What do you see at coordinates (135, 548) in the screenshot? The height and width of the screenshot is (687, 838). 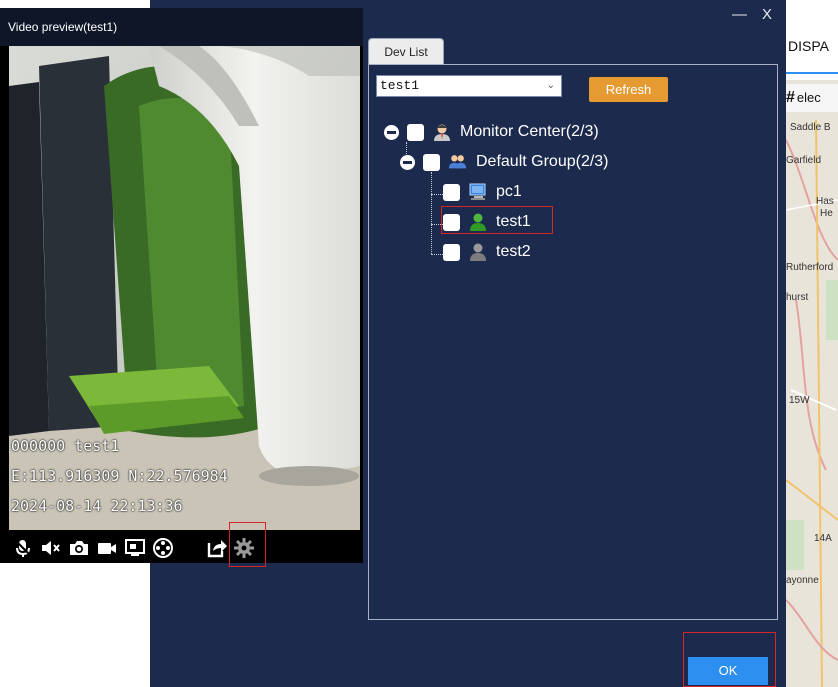 I see `screen-icon` at bounding box center [135, 548].